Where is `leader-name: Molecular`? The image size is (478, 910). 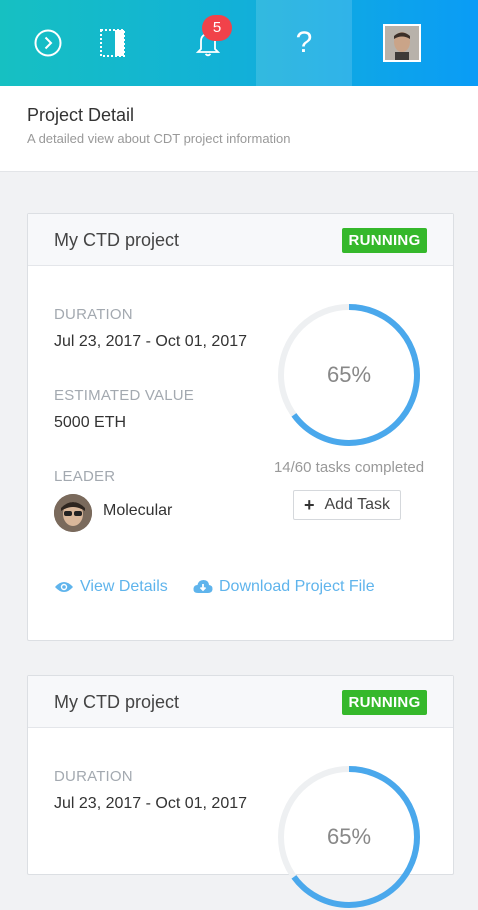 leader-name: Molecular is located at coordinates (137, 511).